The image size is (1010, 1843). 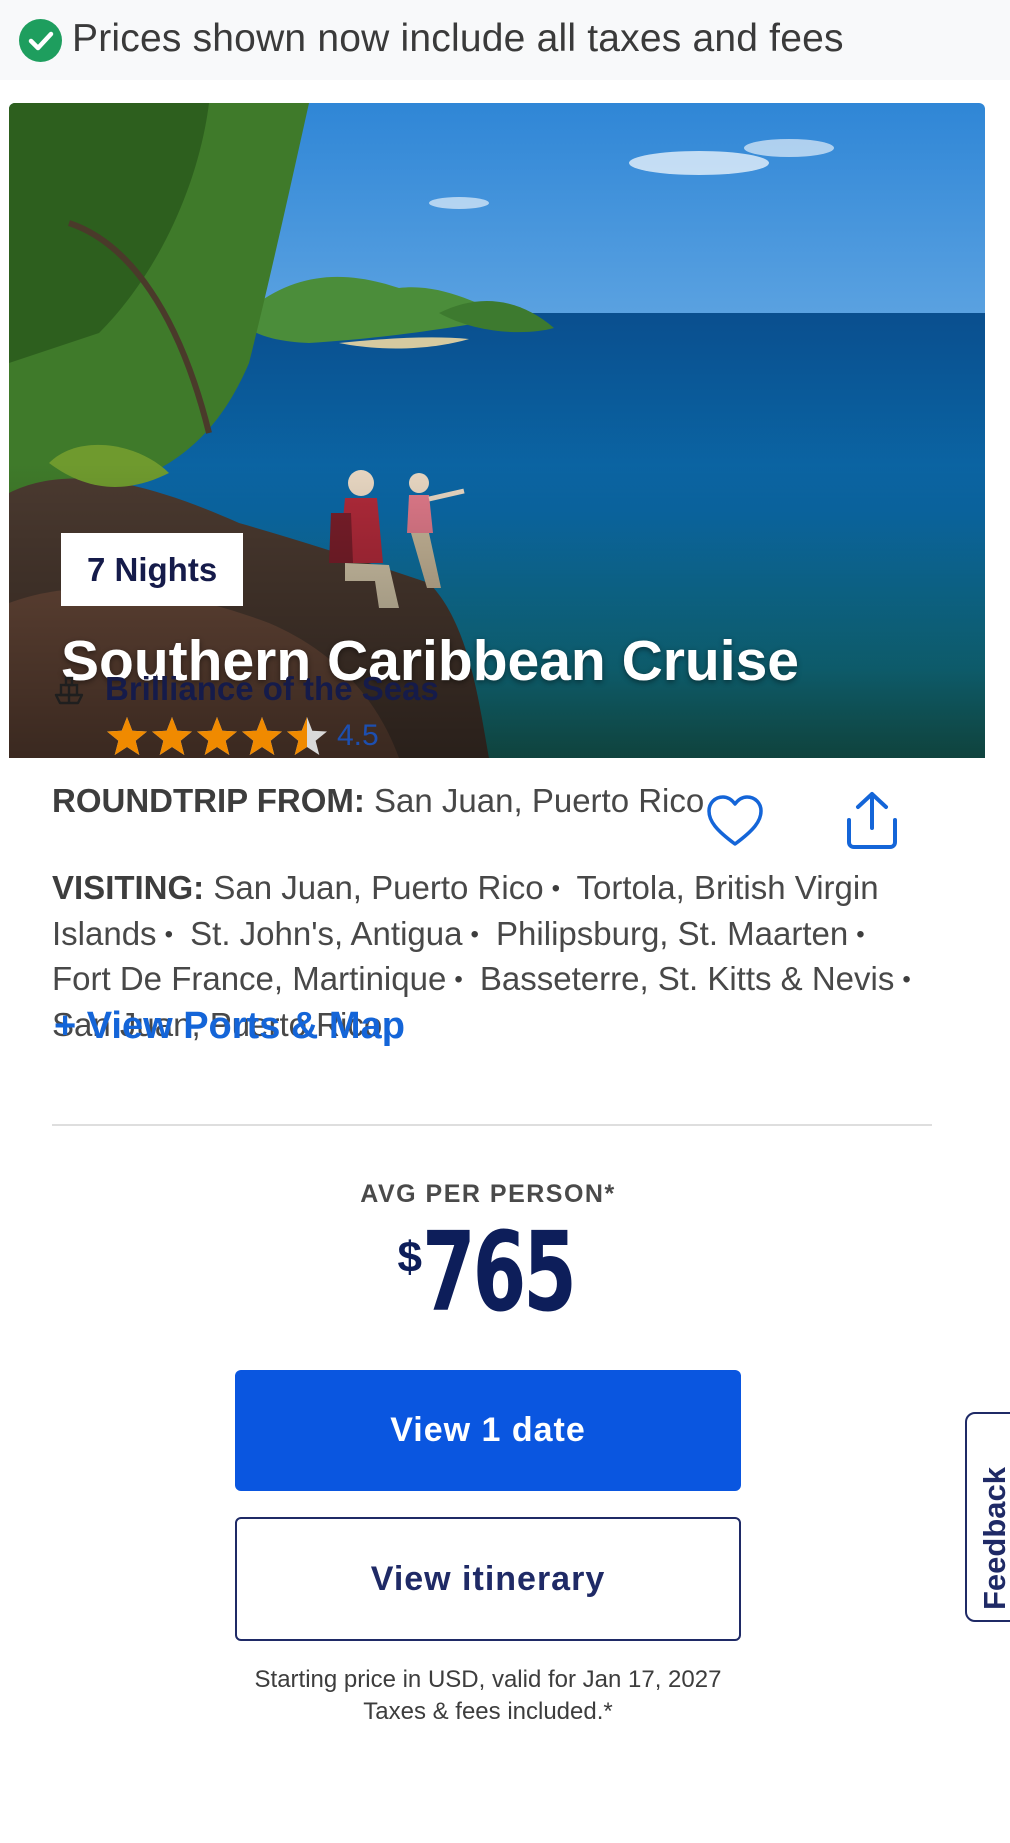 I want to click on view-dates-button: View 1 date, so click(x=488, y=1430).